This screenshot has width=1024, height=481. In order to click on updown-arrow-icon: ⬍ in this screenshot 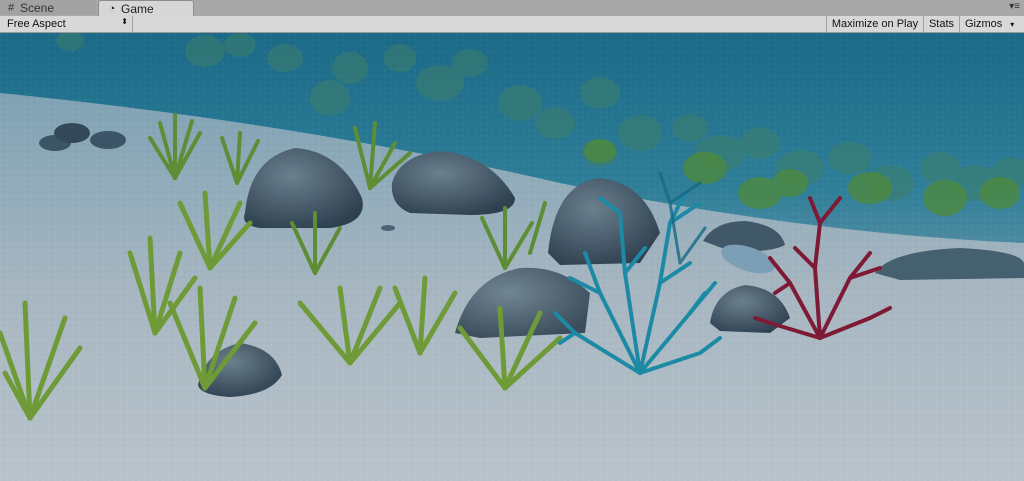, I will do `click(124, 21)`.